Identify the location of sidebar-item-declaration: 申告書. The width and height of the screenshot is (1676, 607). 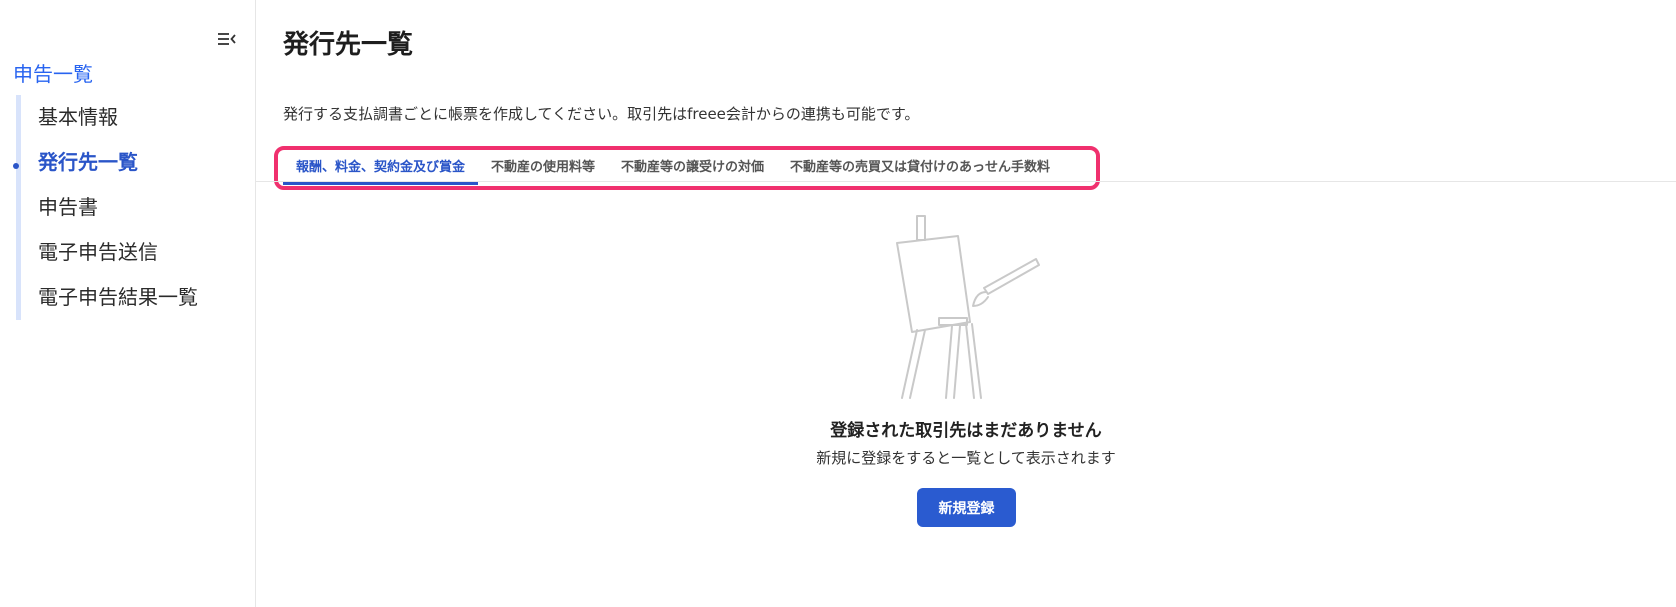
(136, 207).